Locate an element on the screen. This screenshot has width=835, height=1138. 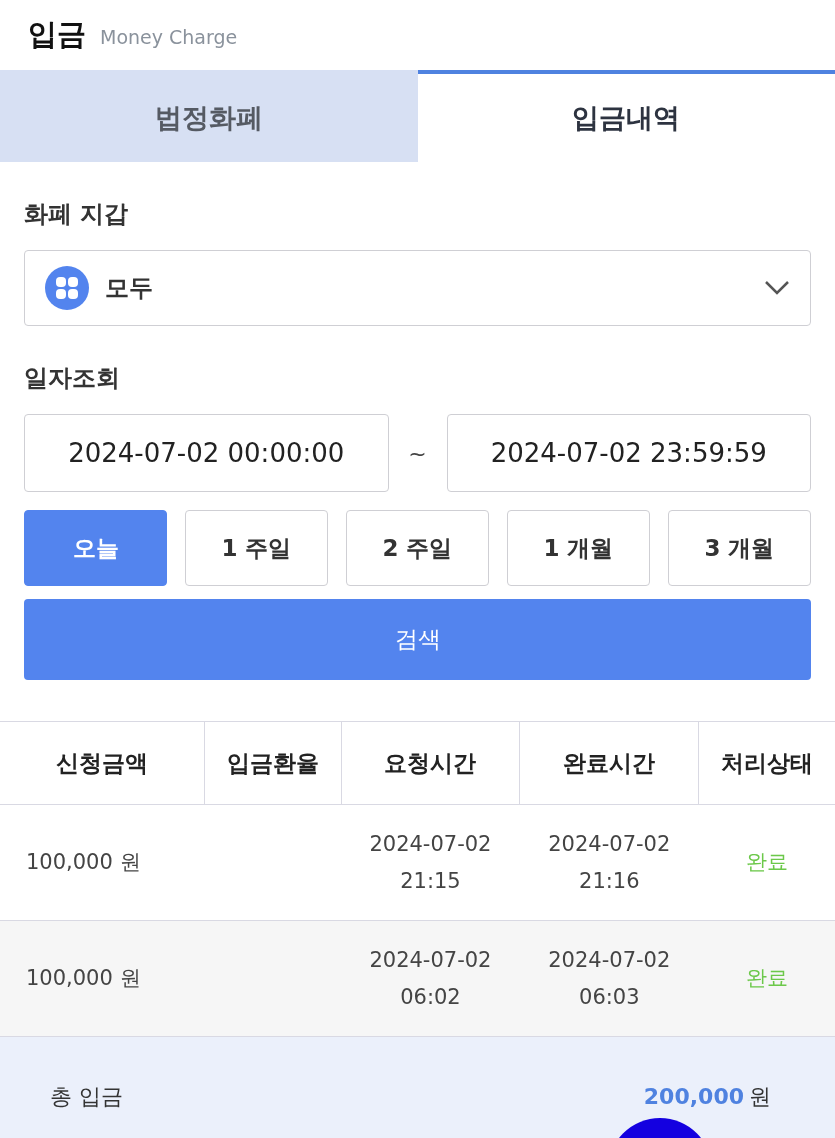
column-header: 완료시간 is located at coordinates (609, 763).